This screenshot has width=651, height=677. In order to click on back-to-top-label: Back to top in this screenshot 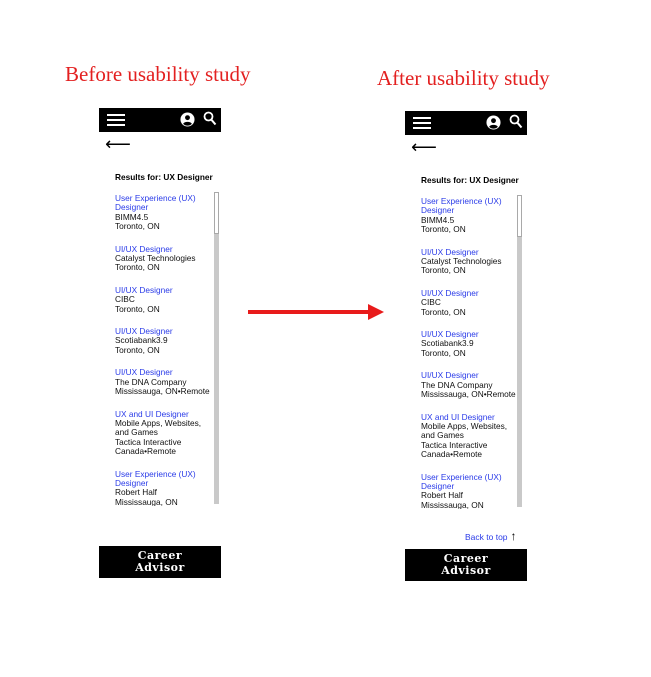, I will do `click(486, 537)`.